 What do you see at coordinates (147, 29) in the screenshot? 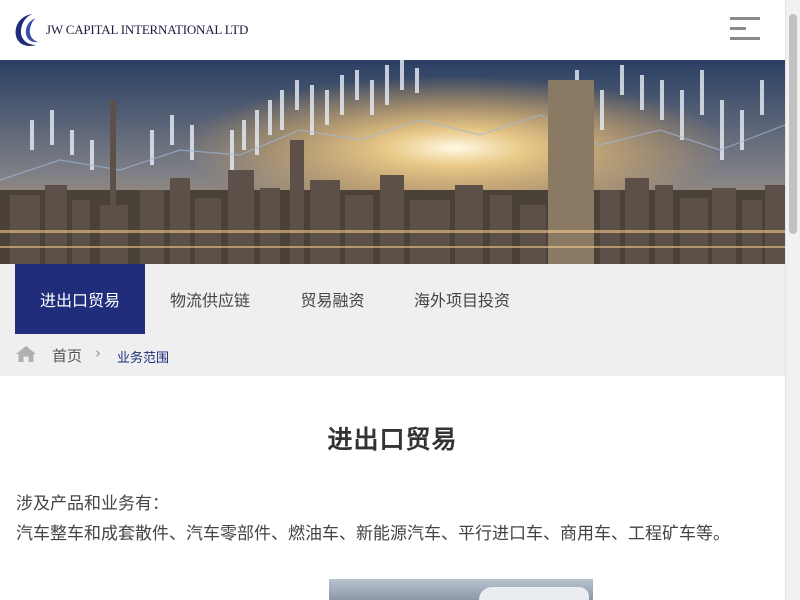
I see `logo-text: JW CAPITAL INTERNATIONAL LTD` at bounding box center [147, 29].